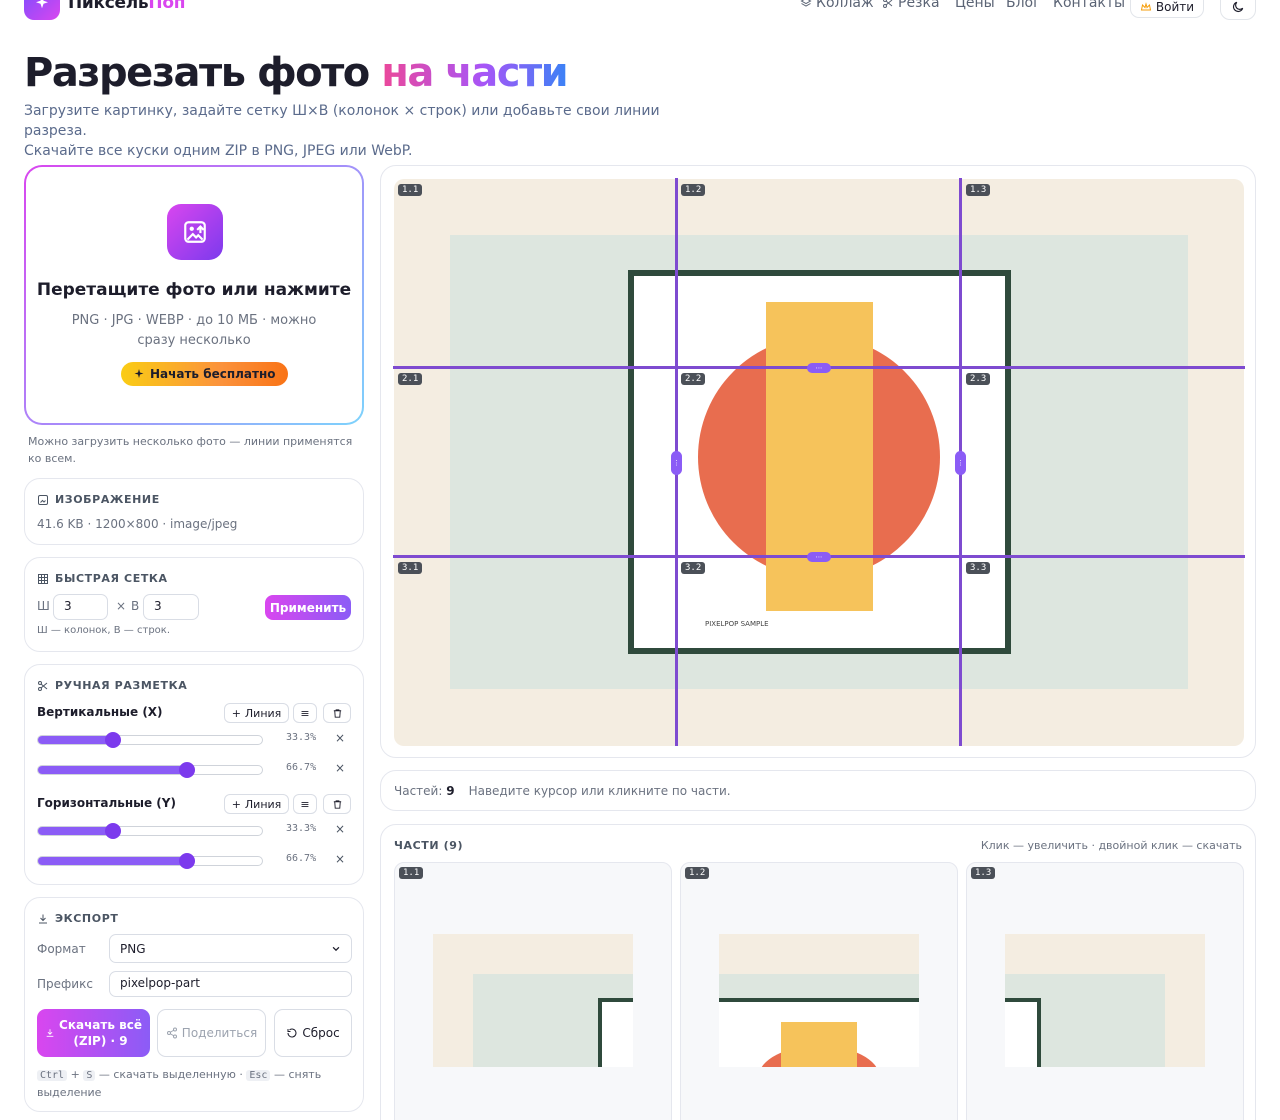  What do you see at coordinates (75, 740) in the screenshot?
I see `vertical-slider-1-fill` at bounding box center [75, 740].